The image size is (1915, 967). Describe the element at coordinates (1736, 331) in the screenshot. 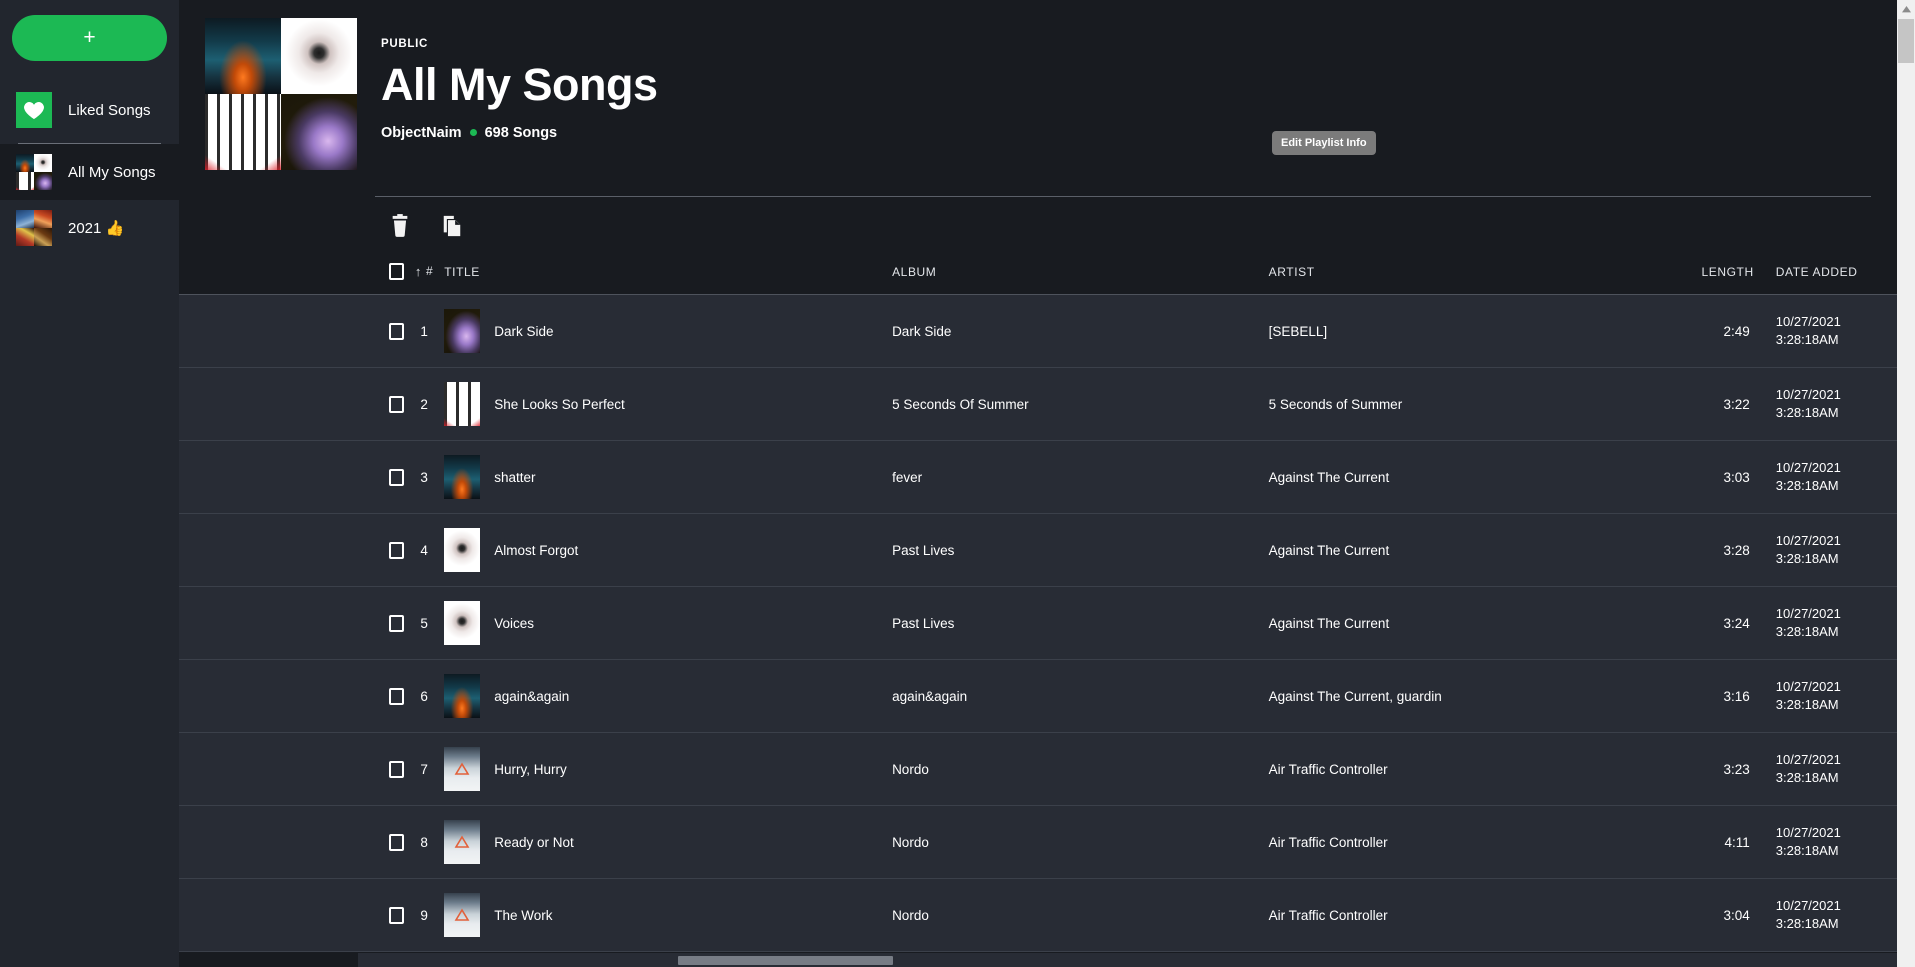

I see `row-length-value: 2:49` at that location.